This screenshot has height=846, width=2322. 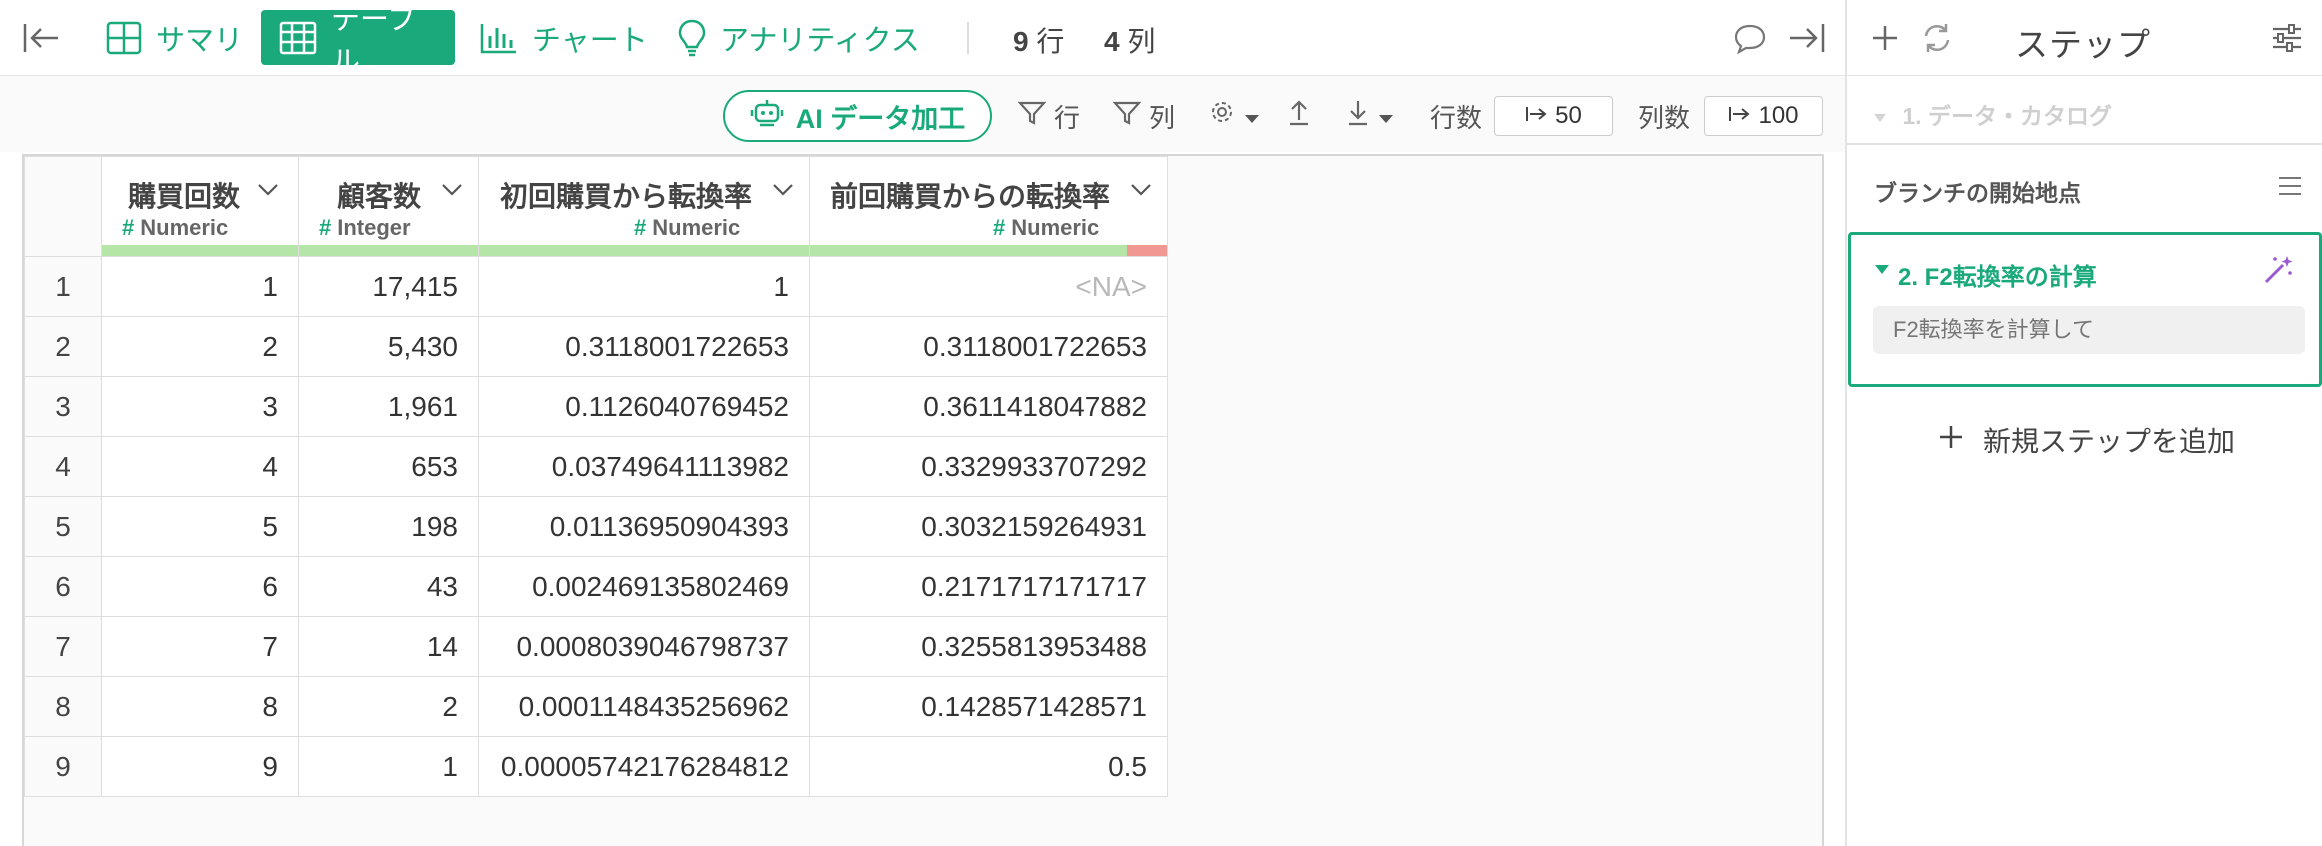 What do you see at coordinates (644, 586) in the screenshot?
I see `table-cell: 0.002469135802469` at bounding box center [644, 586].